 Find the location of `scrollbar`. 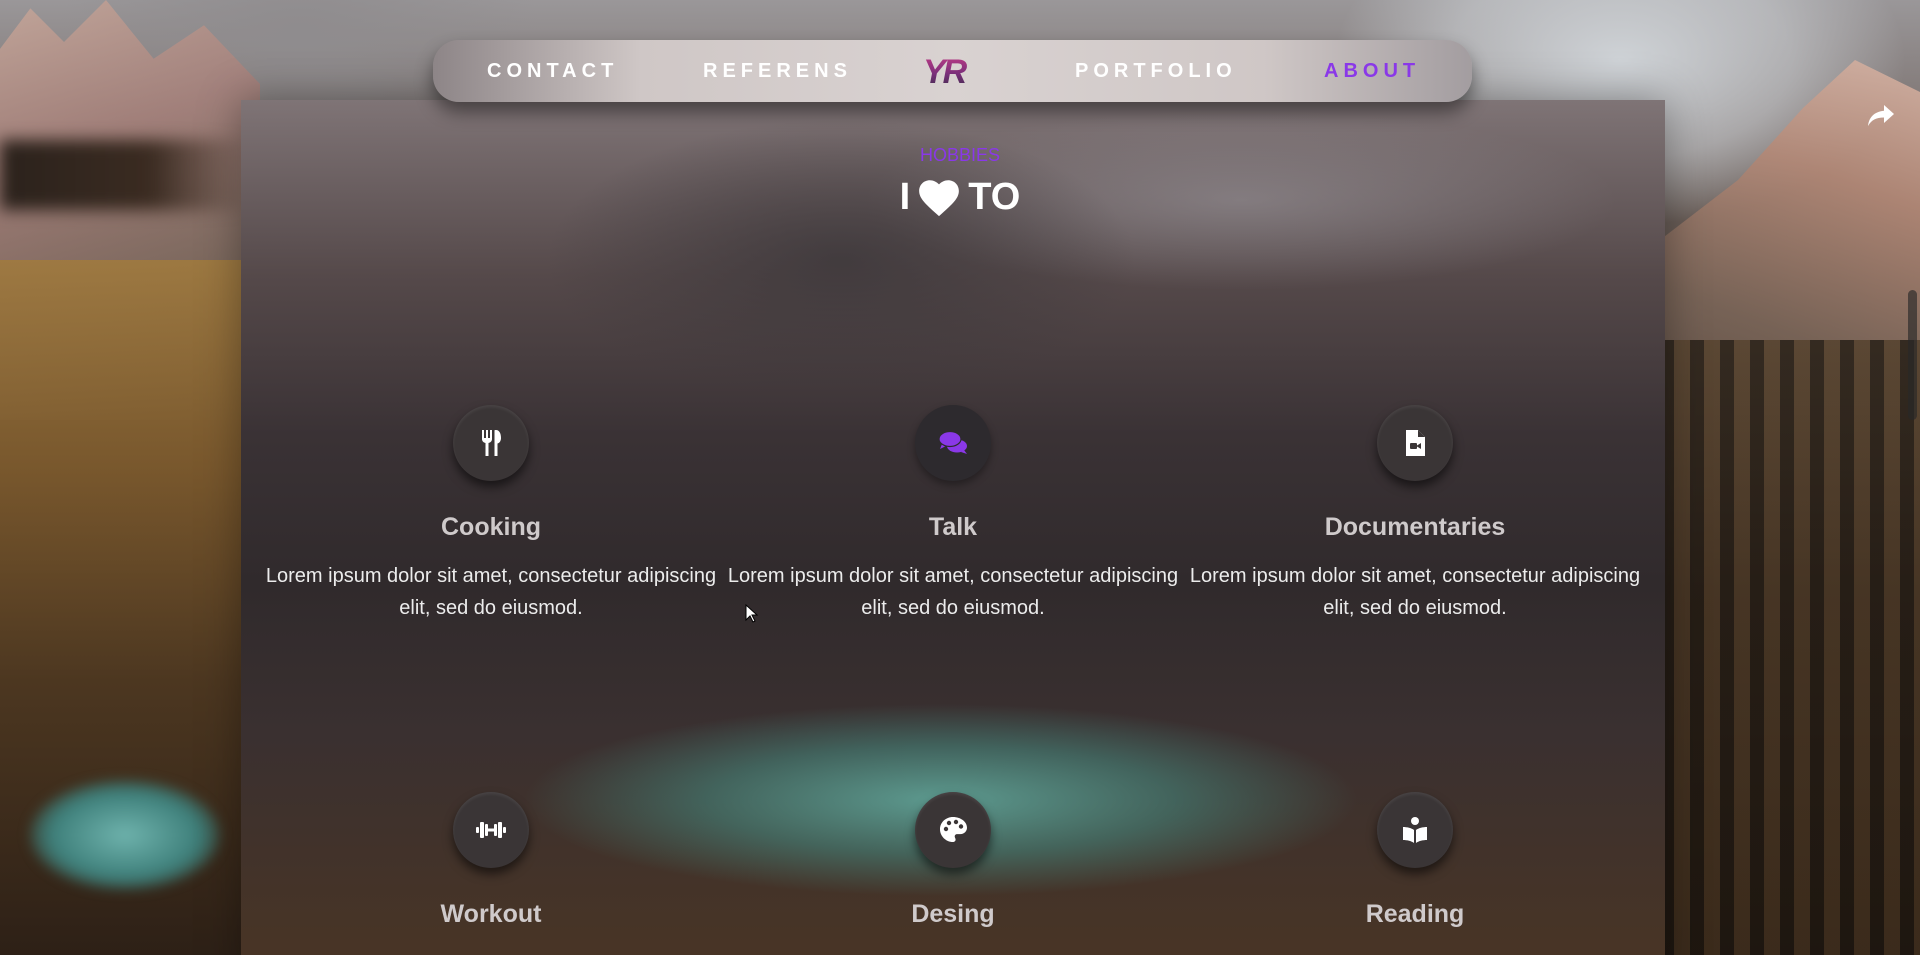

scrollbar is located at coordinates (1912, 477).